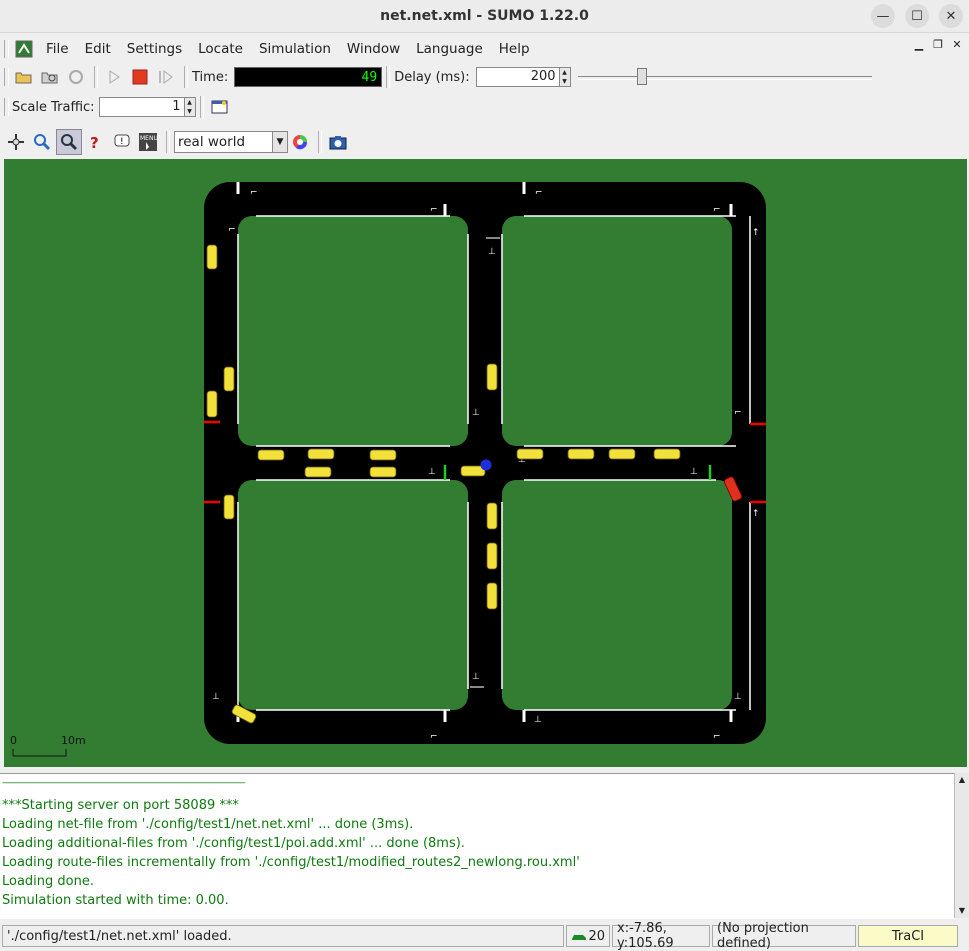  Describe the element at coordinates (166, 77) in the screenshot. I see `step-icon` at that location.